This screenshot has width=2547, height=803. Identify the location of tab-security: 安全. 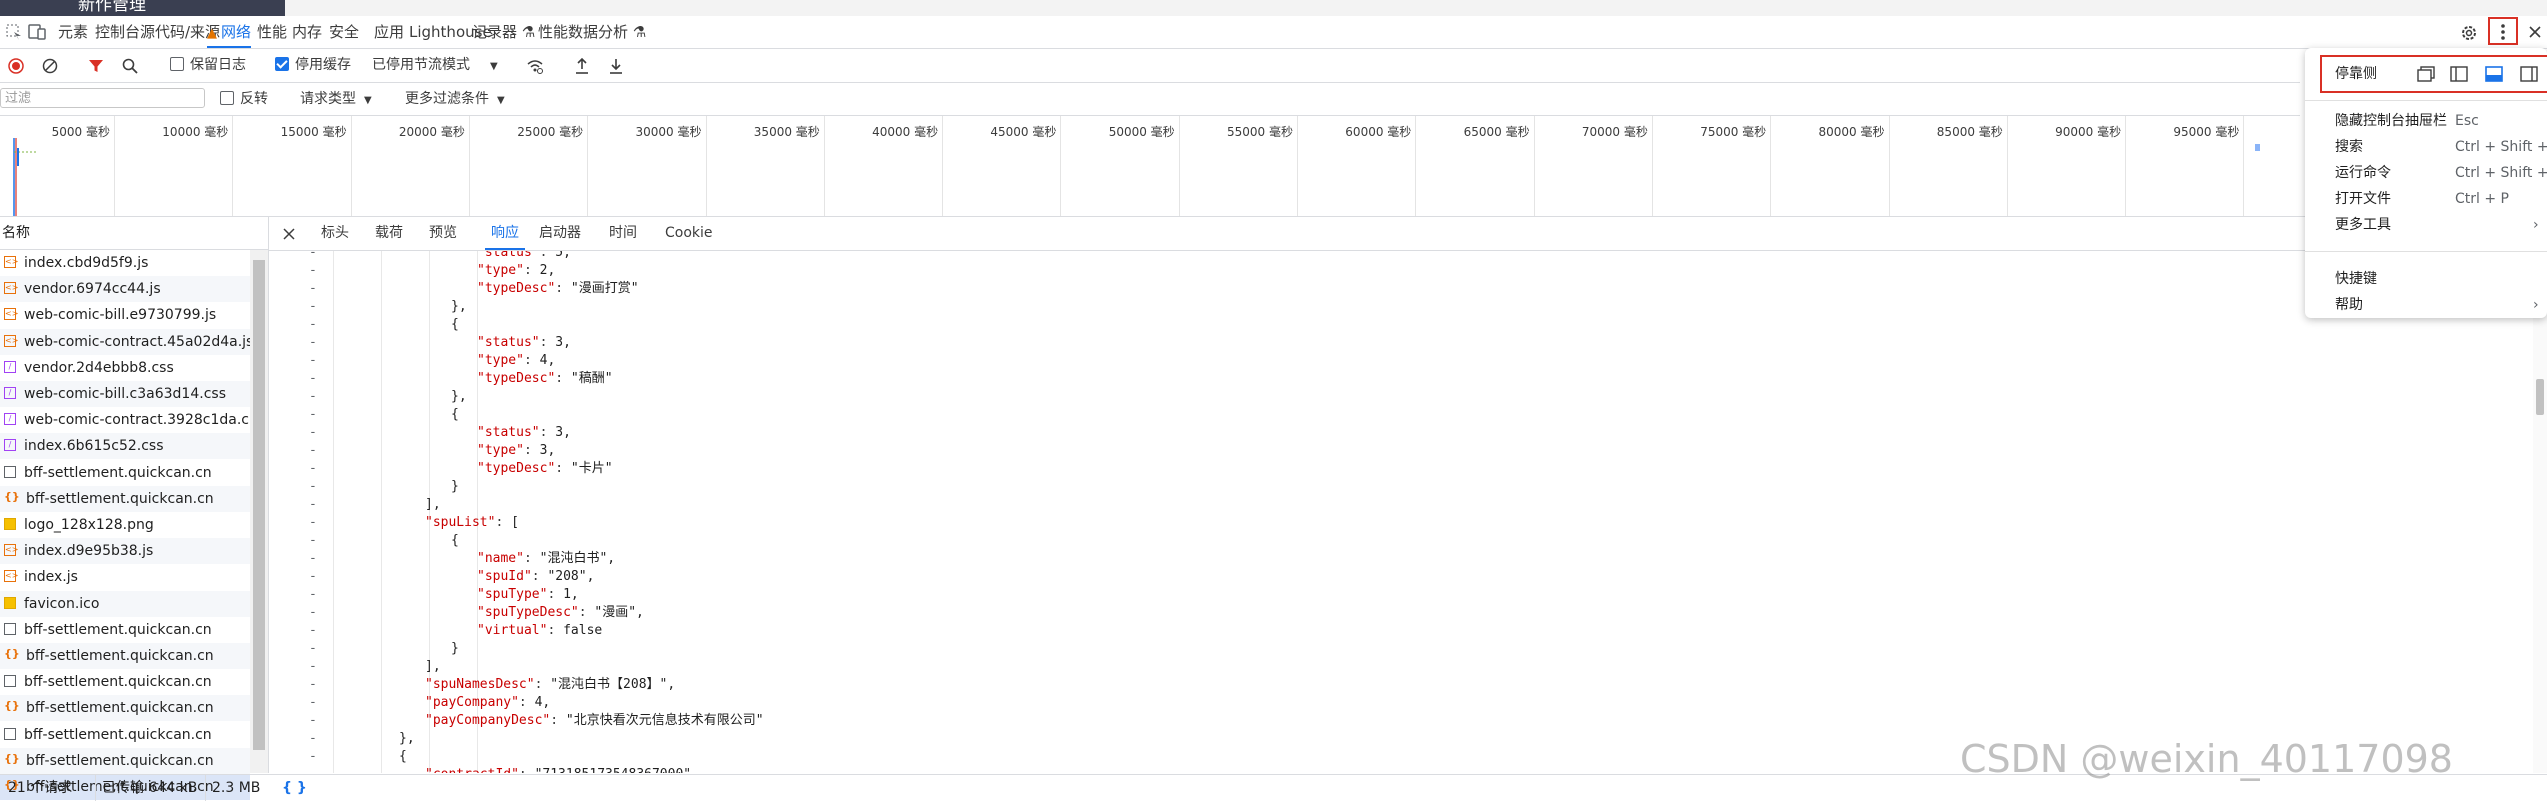
(344, 32).